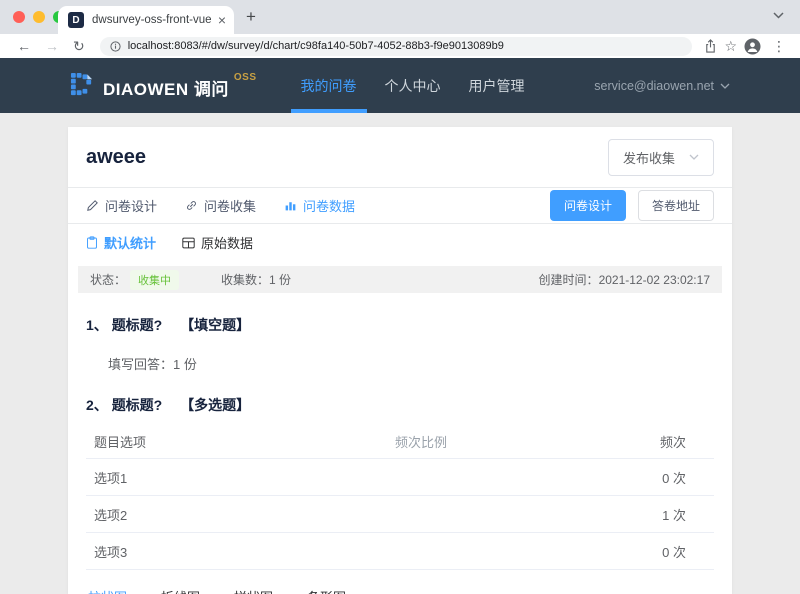 The height and width of the screenshot is (594, 800). Describe the element at coordinates (245, 77) in the screenshot. I see `oss-badge: OSS` at that location.